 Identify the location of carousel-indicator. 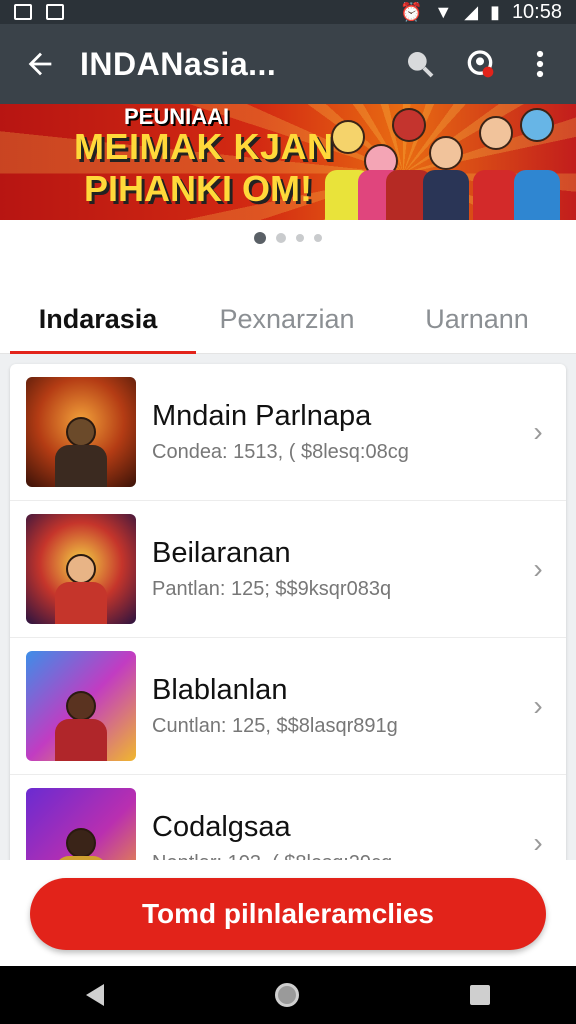
(288, 238).